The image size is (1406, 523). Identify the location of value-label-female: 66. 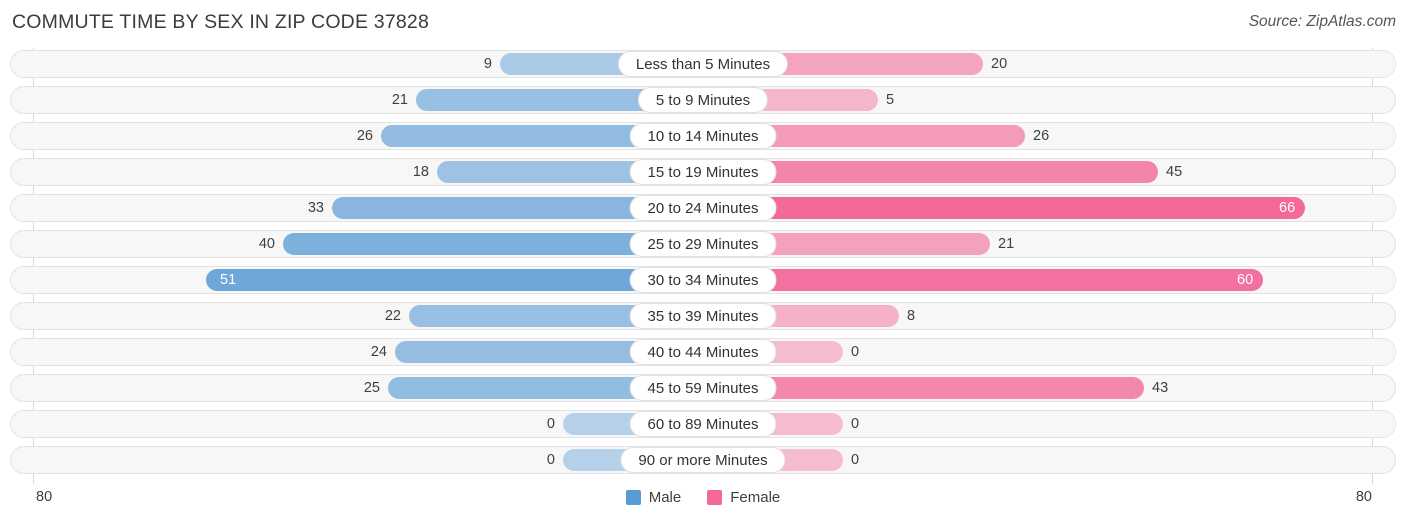
(1287, 208).